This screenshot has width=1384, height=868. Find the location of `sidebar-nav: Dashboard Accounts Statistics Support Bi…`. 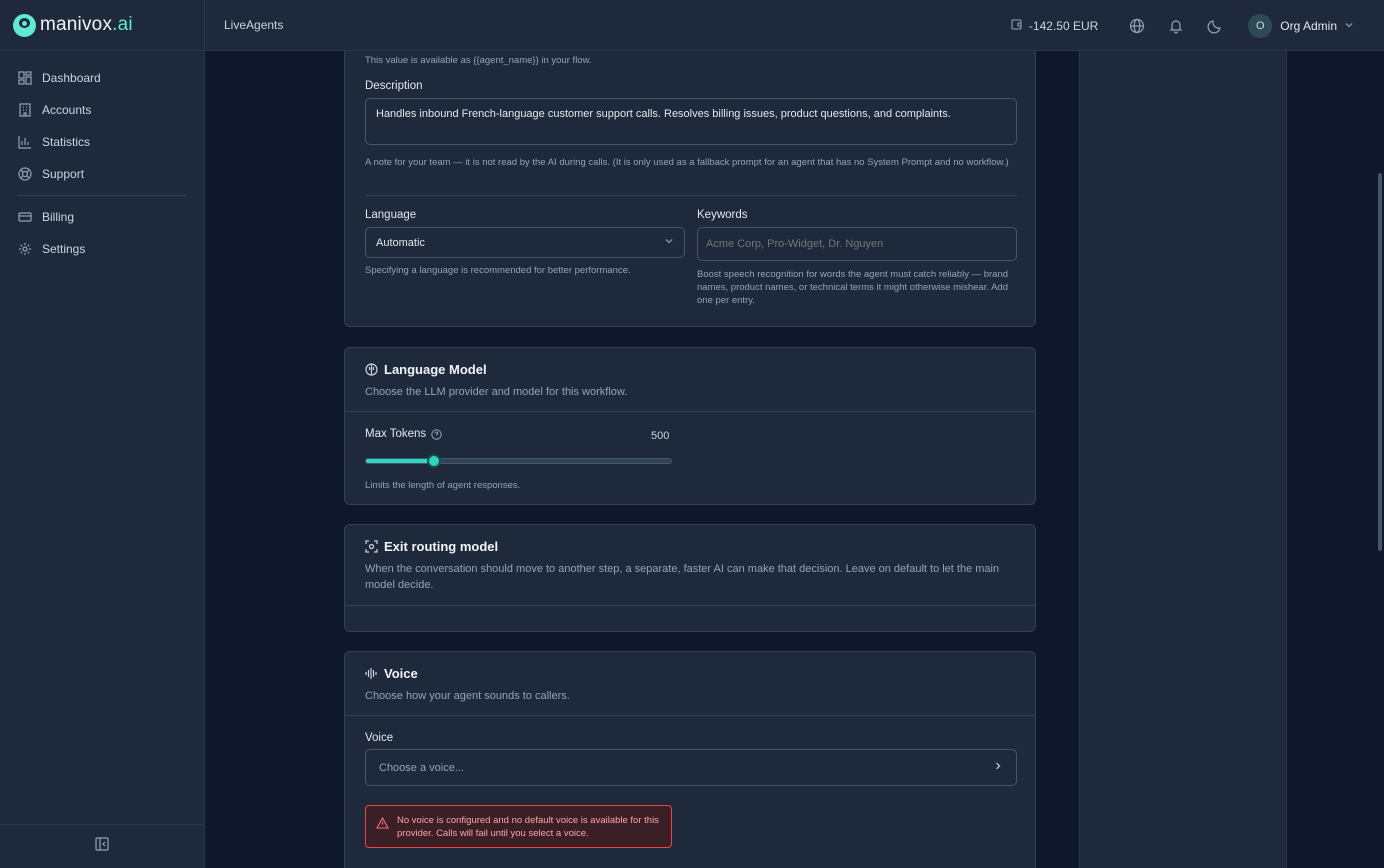

sidebar-nav: Dashboard Accounts Statistics Support Bi… is located at coordinates (102, 158).